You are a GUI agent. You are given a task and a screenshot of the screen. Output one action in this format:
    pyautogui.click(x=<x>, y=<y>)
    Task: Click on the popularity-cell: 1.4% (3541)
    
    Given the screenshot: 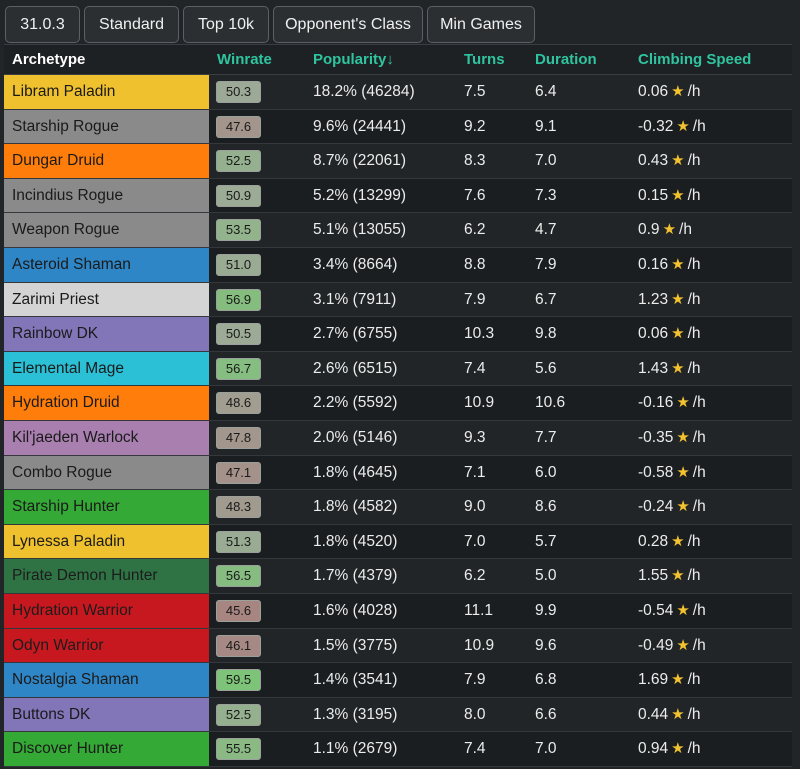 What is the action you would take?
    pyautogui.click(x=355, y=680)
    